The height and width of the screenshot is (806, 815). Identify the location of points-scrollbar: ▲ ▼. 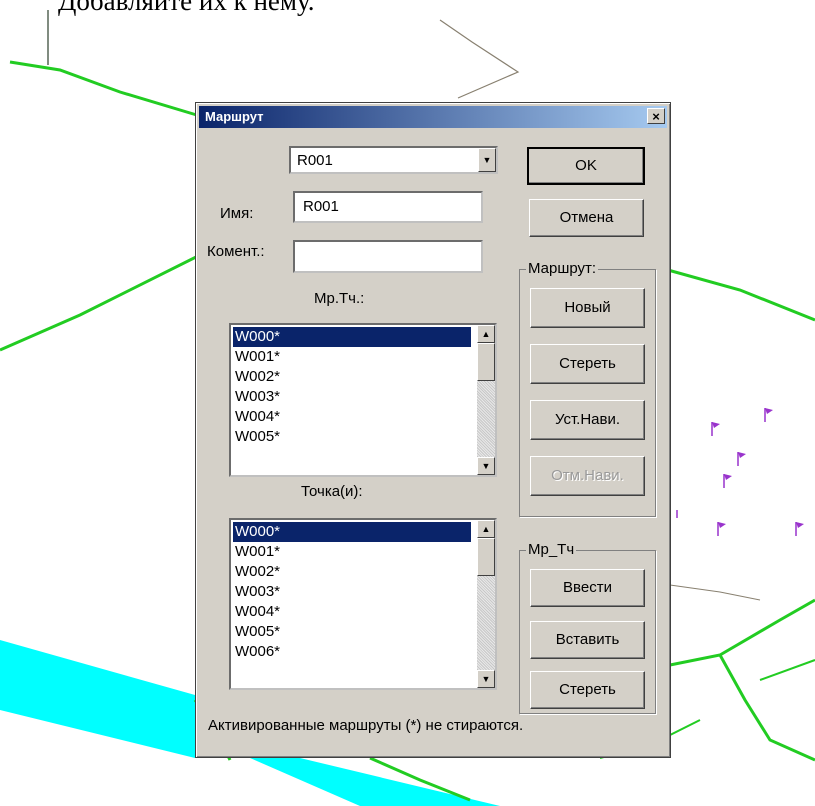
(486, 604).